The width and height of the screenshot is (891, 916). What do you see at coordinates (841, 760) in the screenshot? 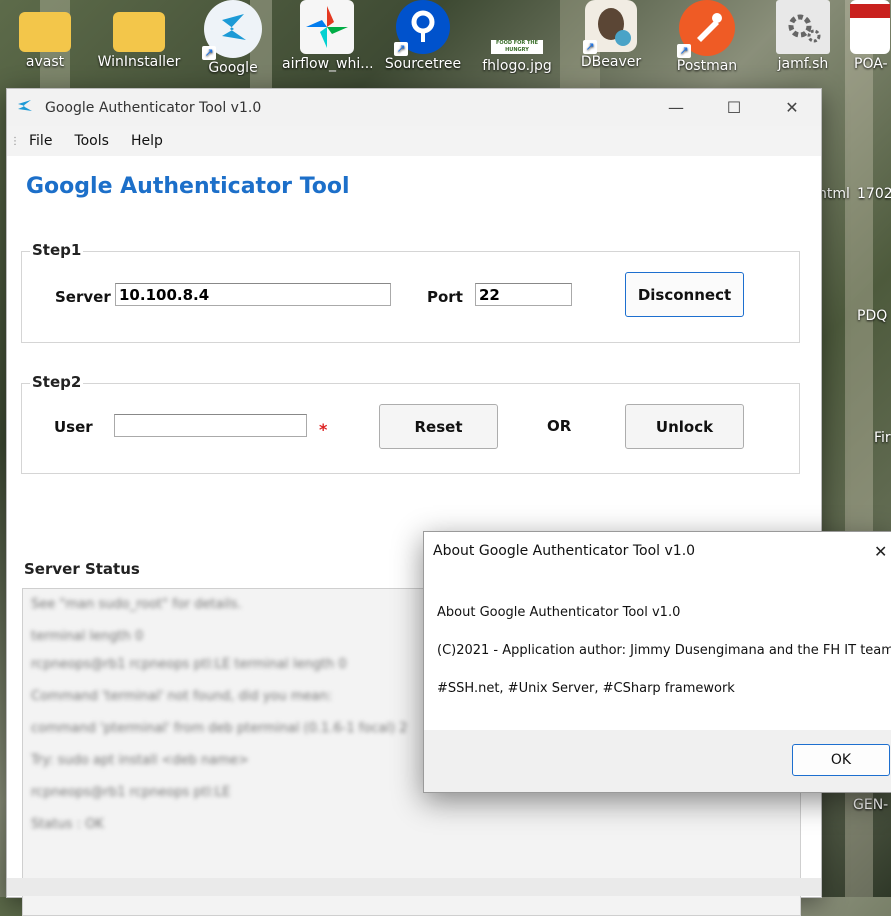
I see `ok-button: OK` at bounding box center [841, 760].